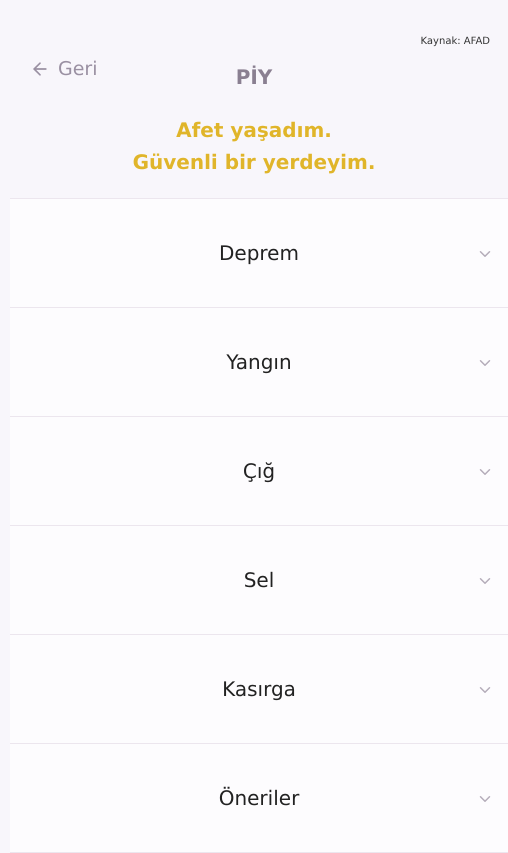 This screenshot has height=853, width=508. What do you see at coordinates (259, 253) in the screenshot?
I see `accordion-item: Deprem` at bounding box center [259, 253].